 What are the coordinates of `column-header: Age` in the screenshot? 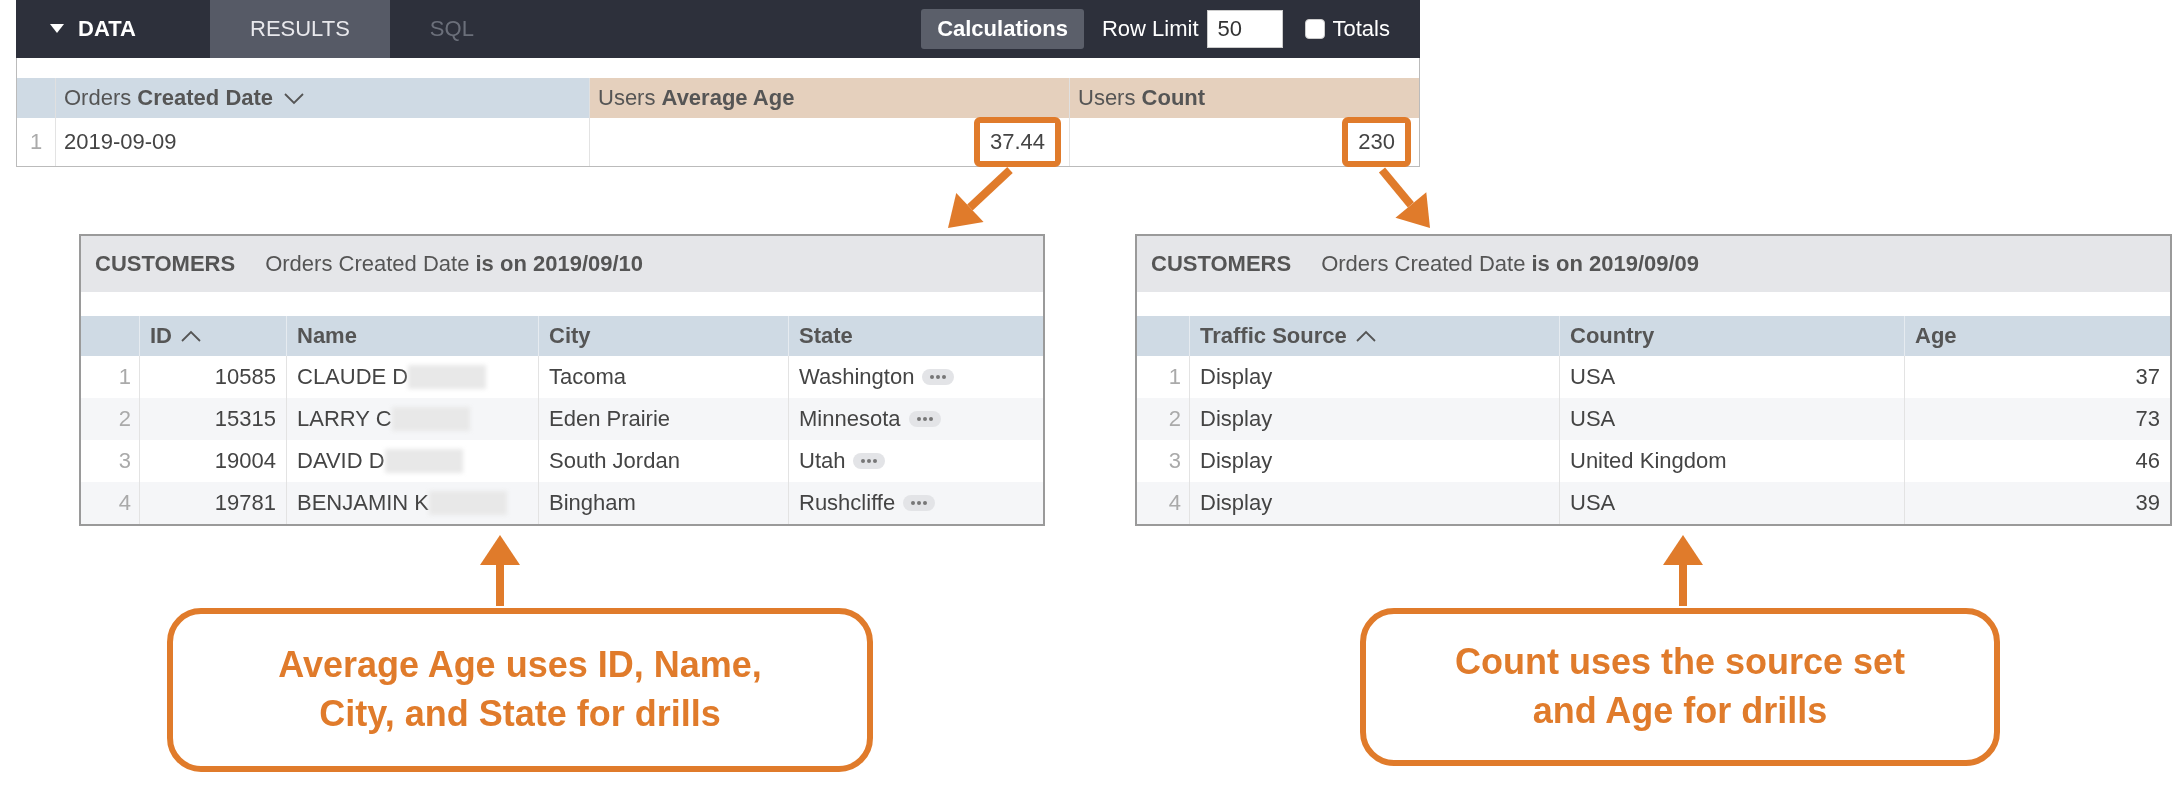 It's located at (2037, 336).